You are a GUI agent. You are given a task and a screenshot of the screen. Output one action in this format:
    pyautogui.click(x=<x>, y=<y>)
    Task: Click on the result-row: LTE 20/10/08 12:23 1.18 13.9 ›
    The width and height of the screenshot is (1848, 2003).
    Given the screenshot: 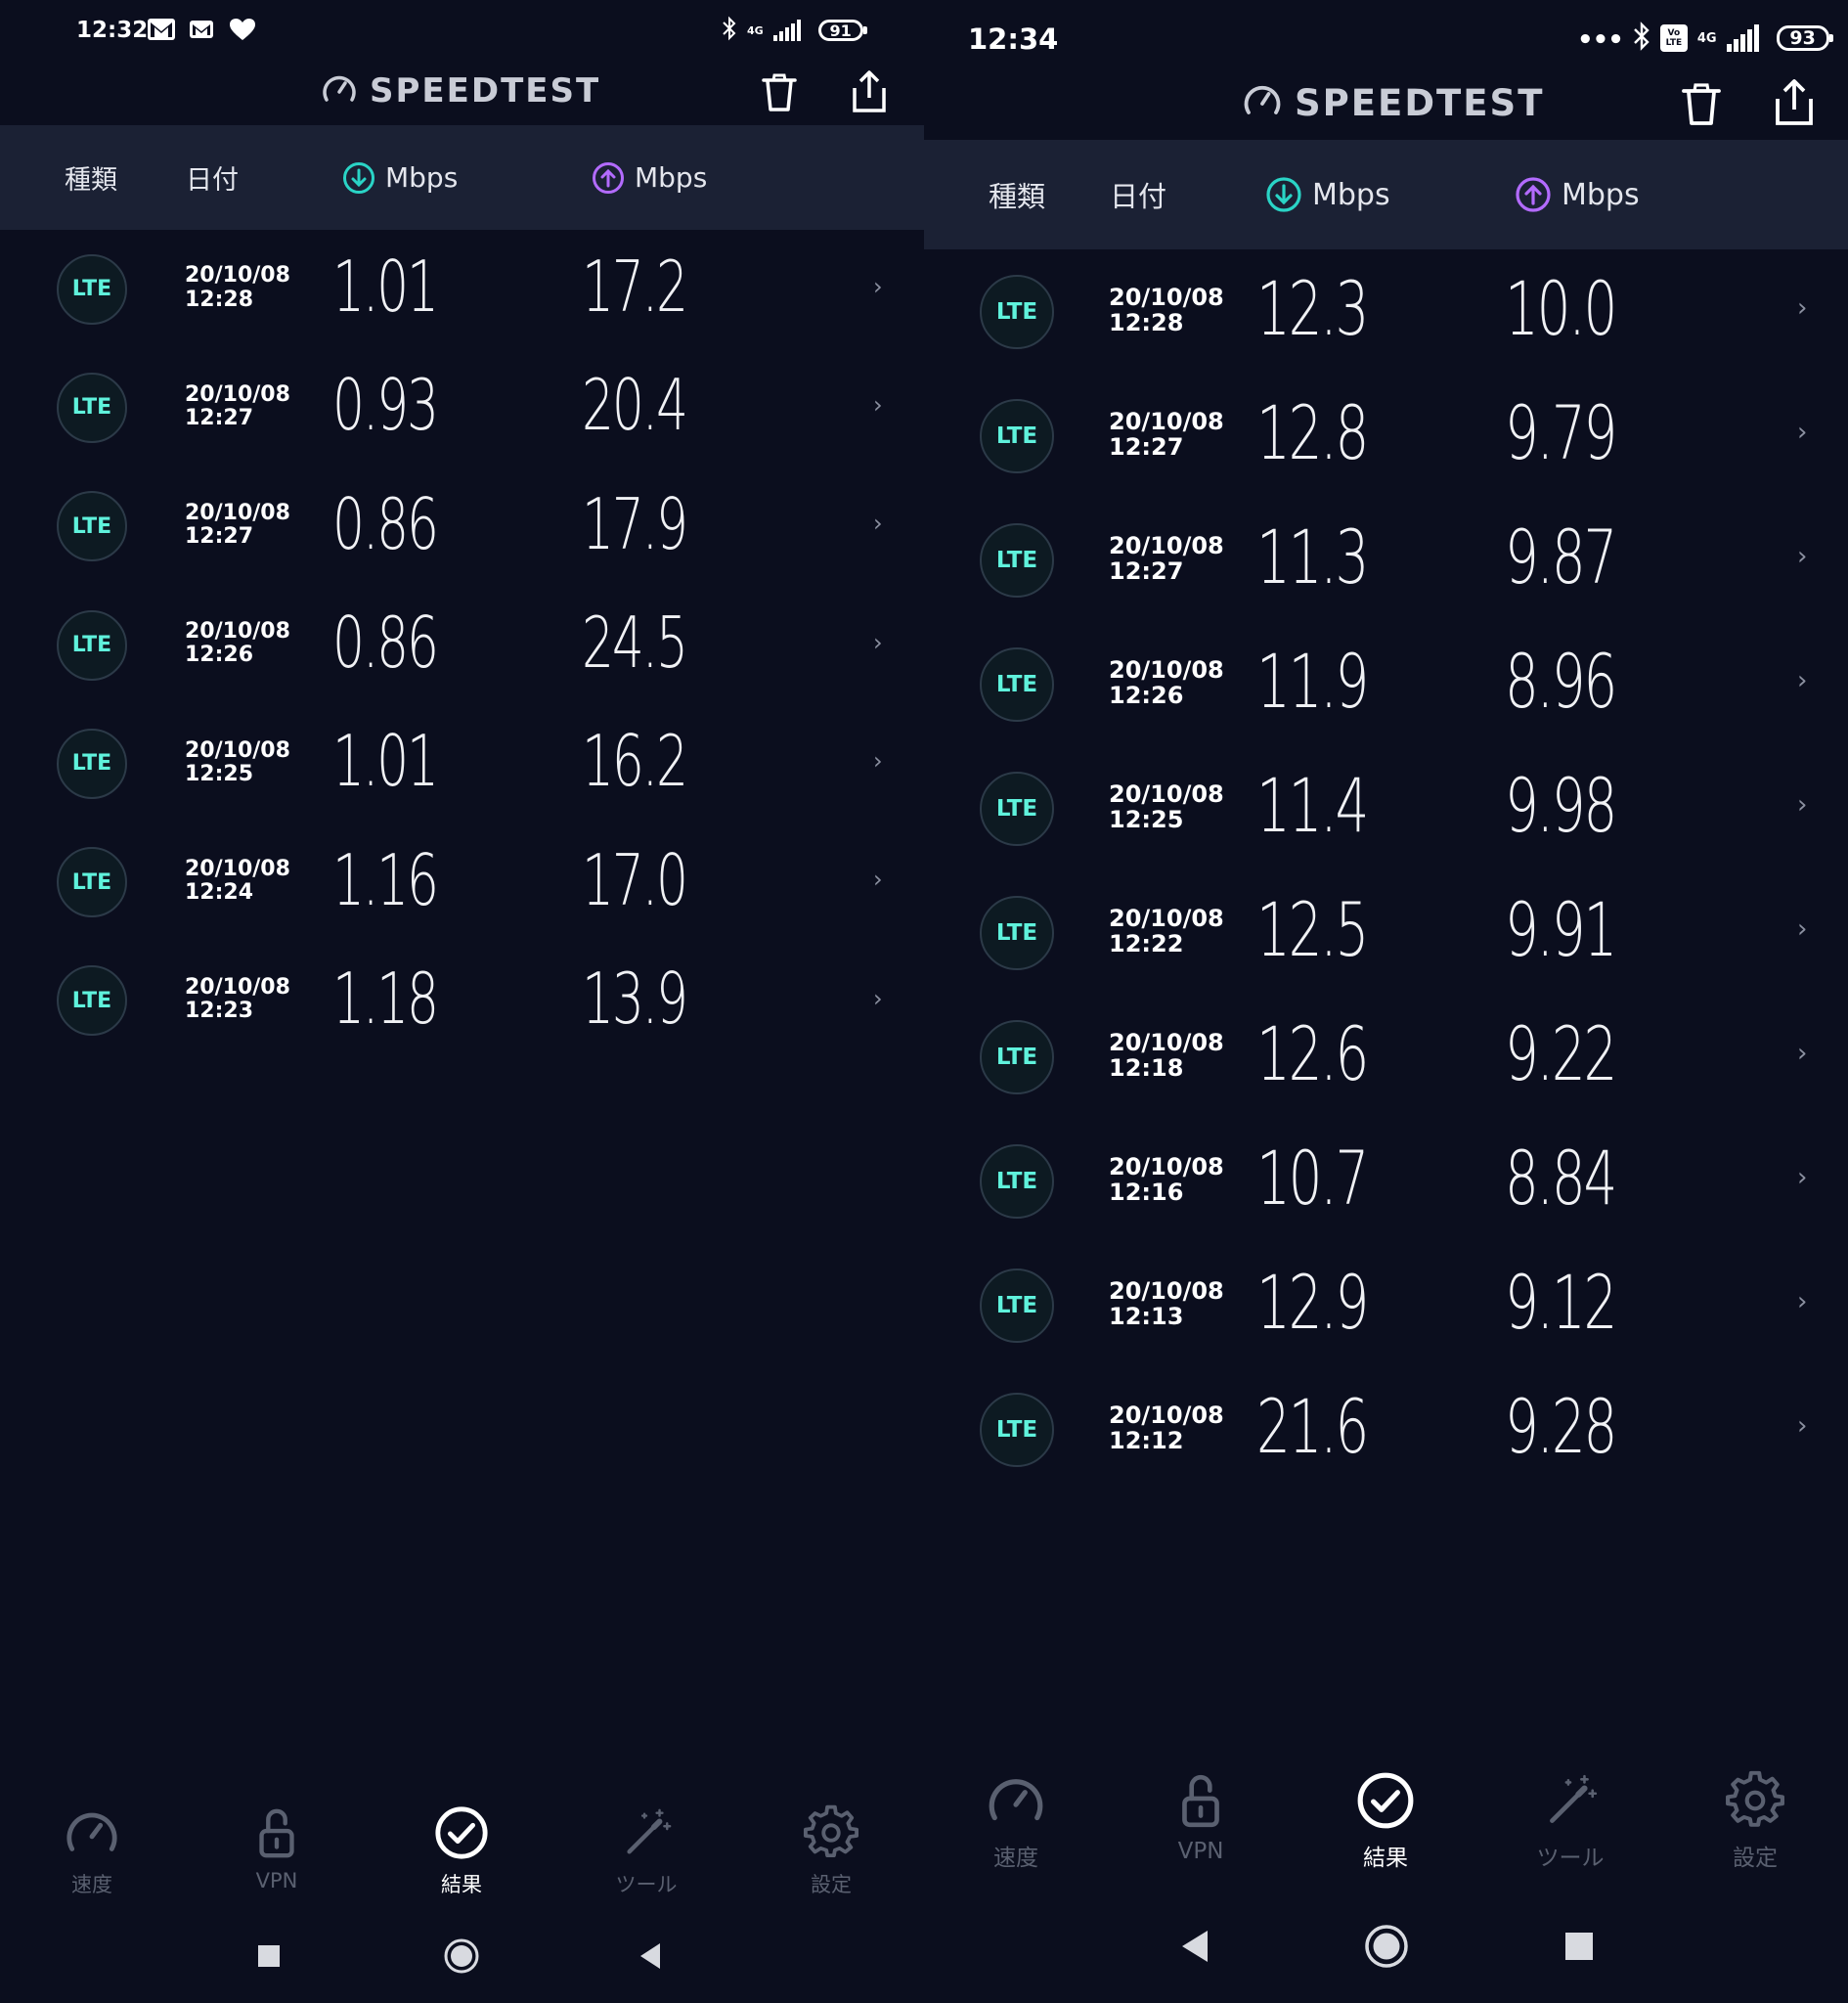 What is the action you would take?
    pyautogui.click(x=462, y=1001)
    